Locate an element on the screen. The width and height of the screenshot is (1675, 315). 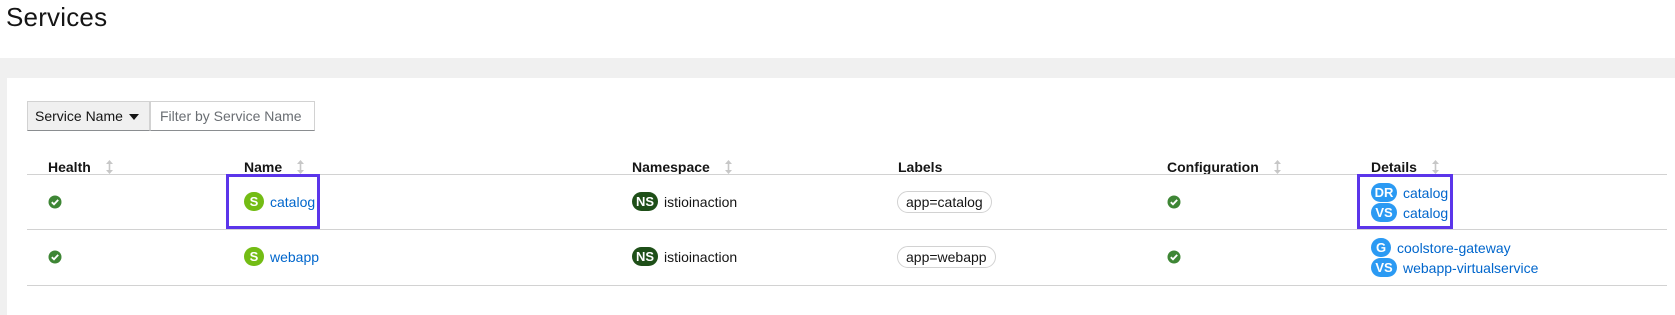
details-link: webapp-virtualservice is located at coordinates (1470, 268).